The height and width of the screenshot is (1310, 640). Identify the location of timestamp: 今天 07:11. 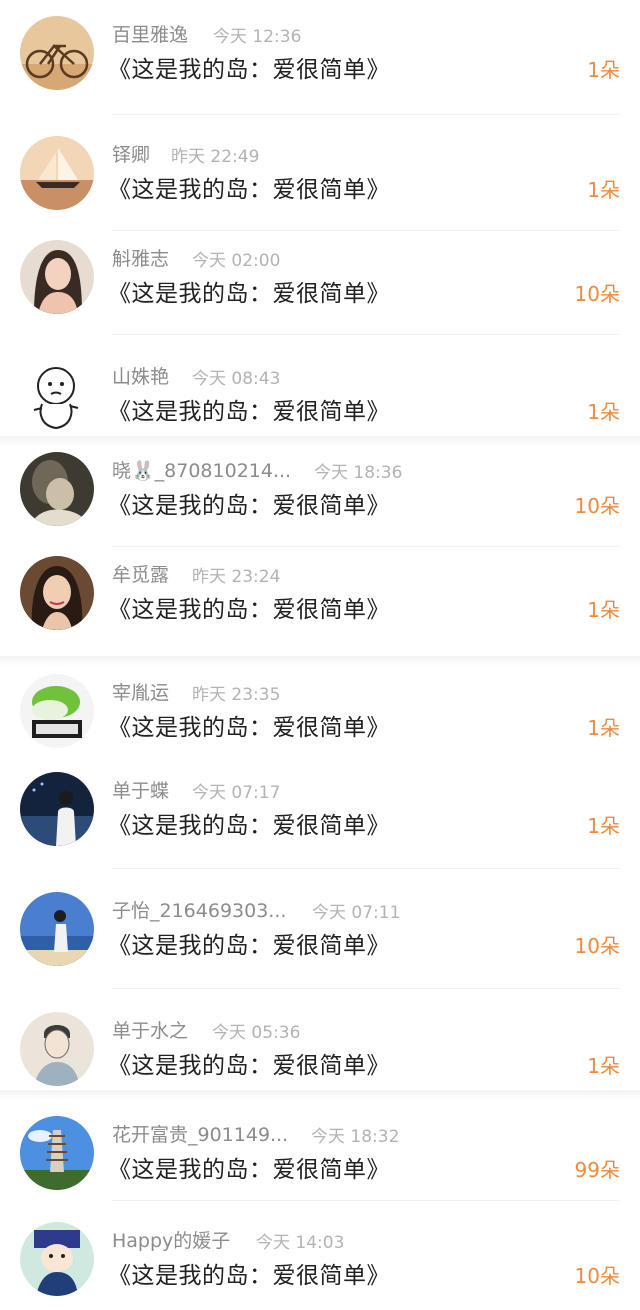
(356, 913).